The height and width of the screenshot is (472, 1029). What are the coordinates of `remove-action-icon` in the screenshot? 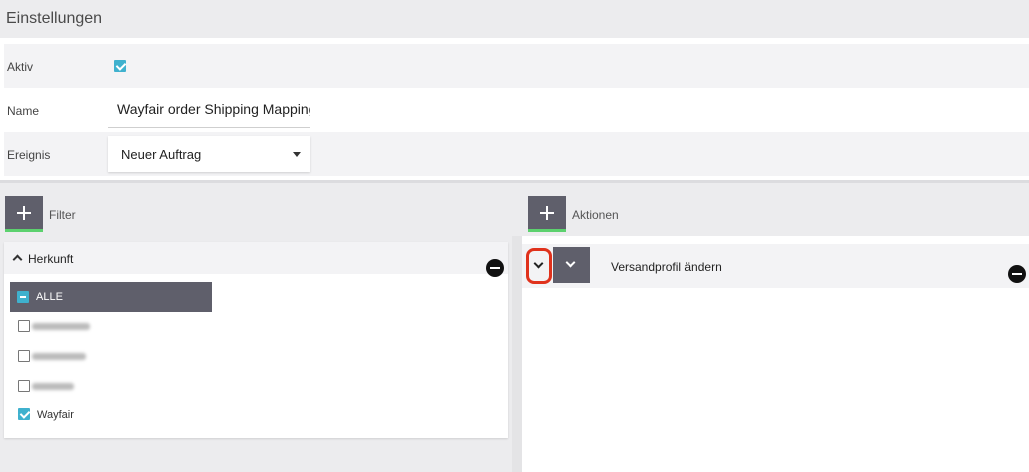 It's located at (1017, 274).